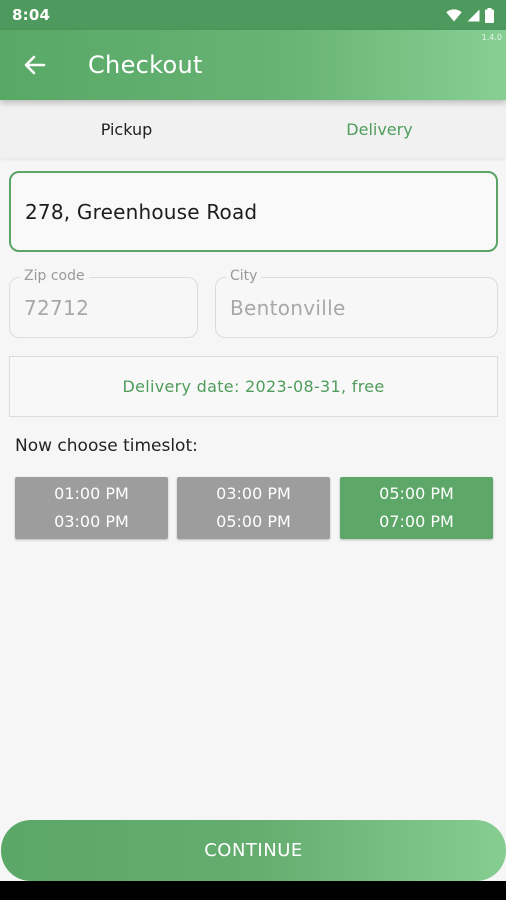 The image size is (506, 900). Describe the element at coordinates (91, 508) in the screenshot. I see `timeslot-option: 01:00 PM 03:00 PM` at that location.